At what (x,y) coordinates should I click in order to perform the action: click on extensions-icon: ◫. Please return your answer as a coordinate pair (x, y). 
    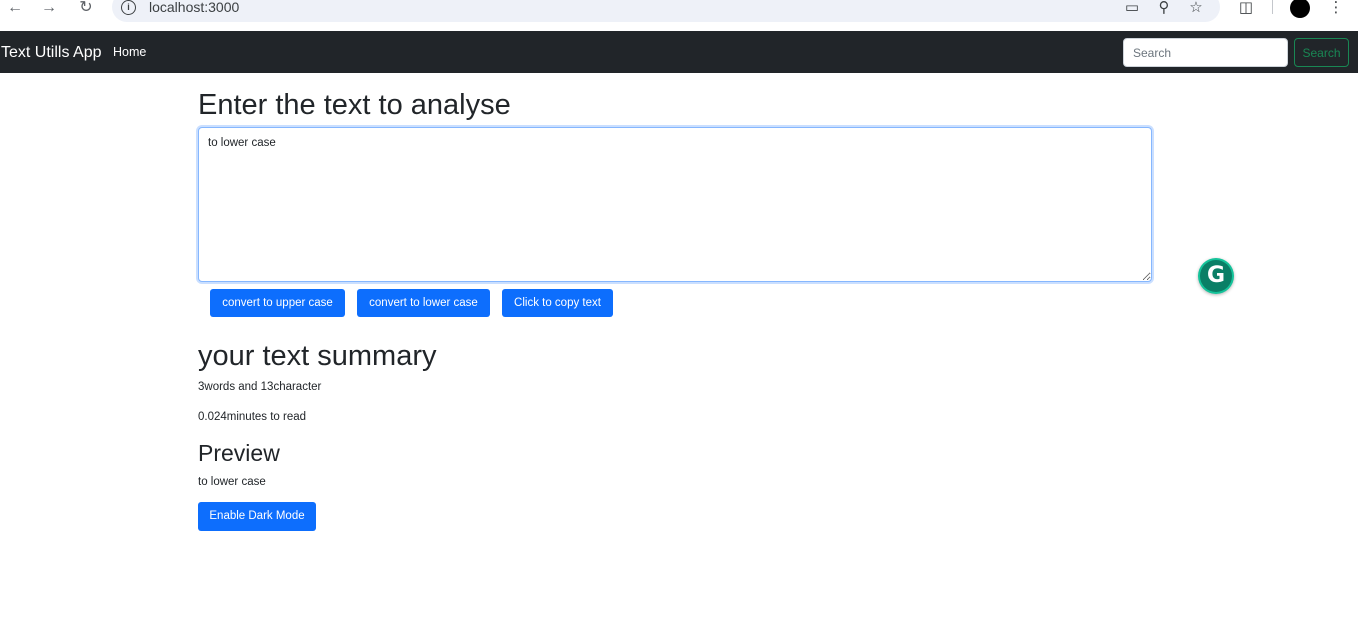
    Looking at the image, I should click on (1246, 8).